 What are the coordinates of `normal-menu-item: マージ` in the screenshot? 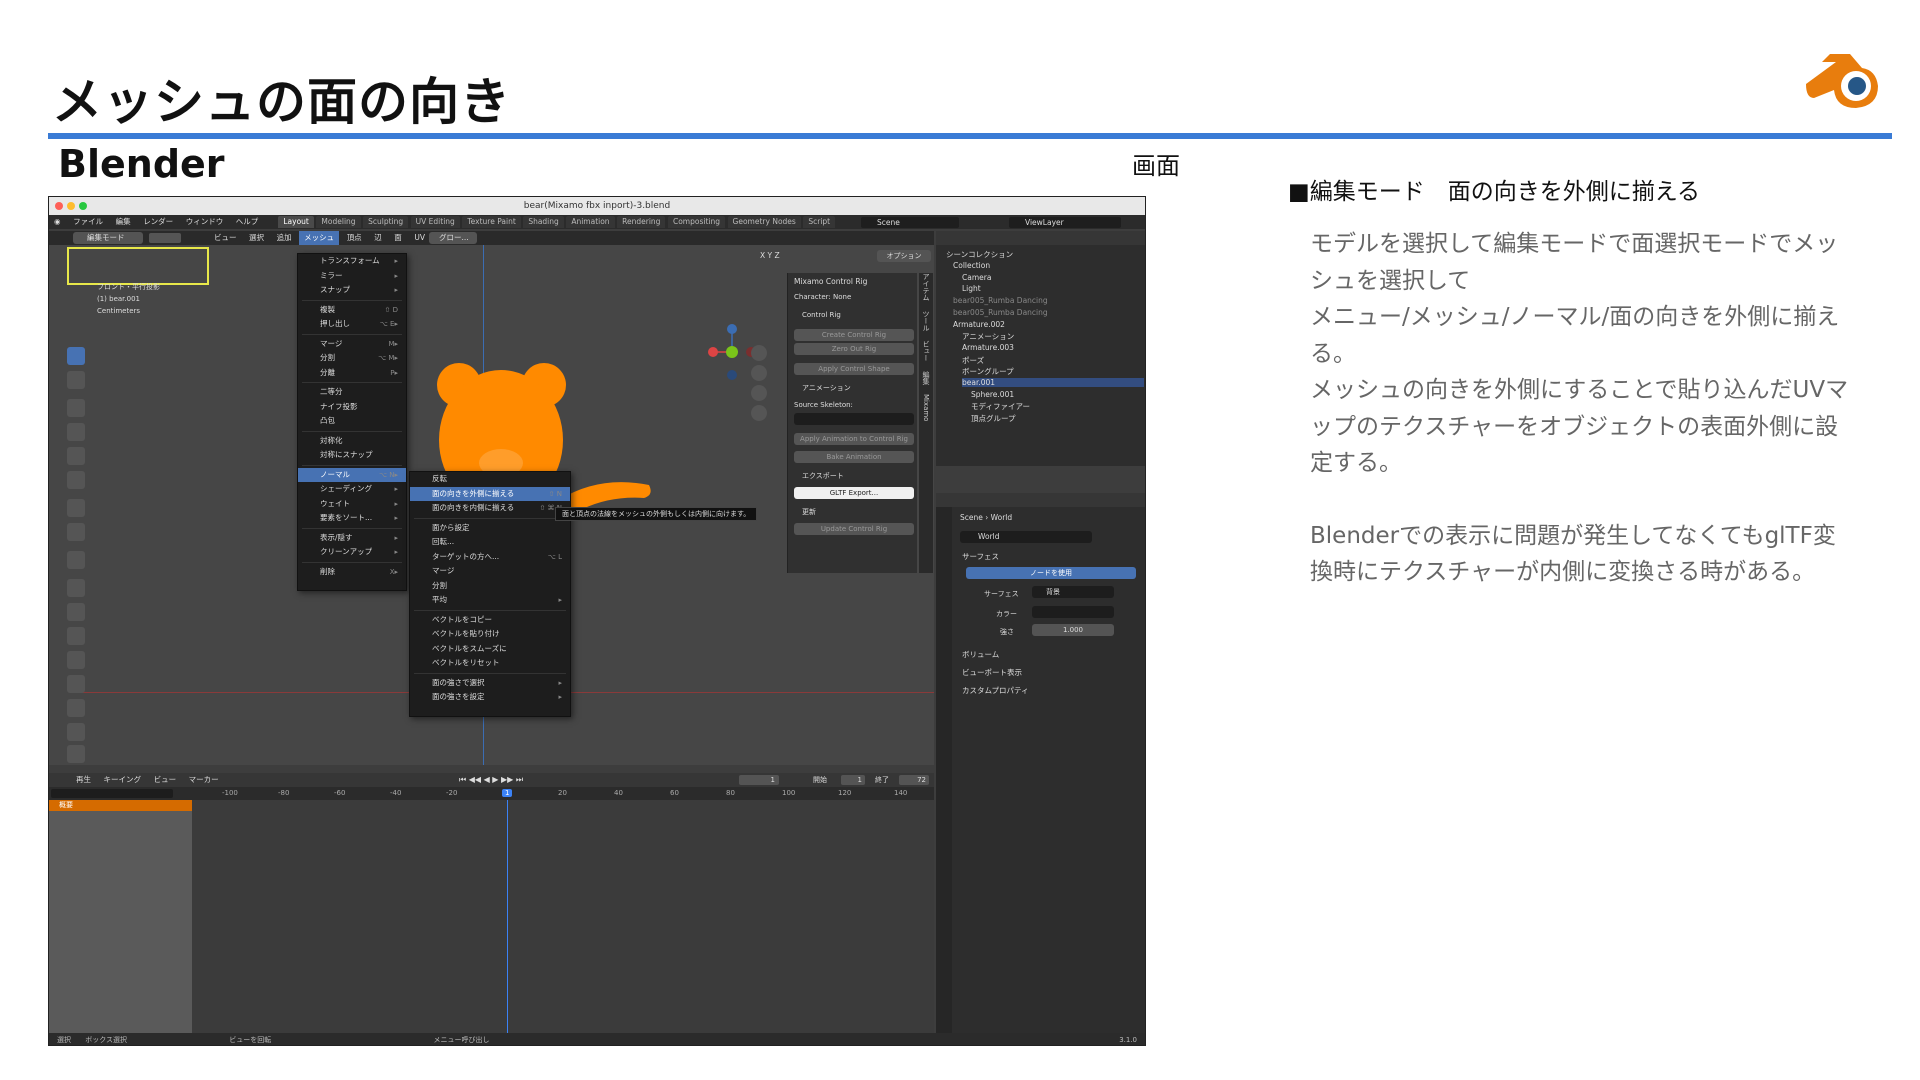 It's located at (490, 571).